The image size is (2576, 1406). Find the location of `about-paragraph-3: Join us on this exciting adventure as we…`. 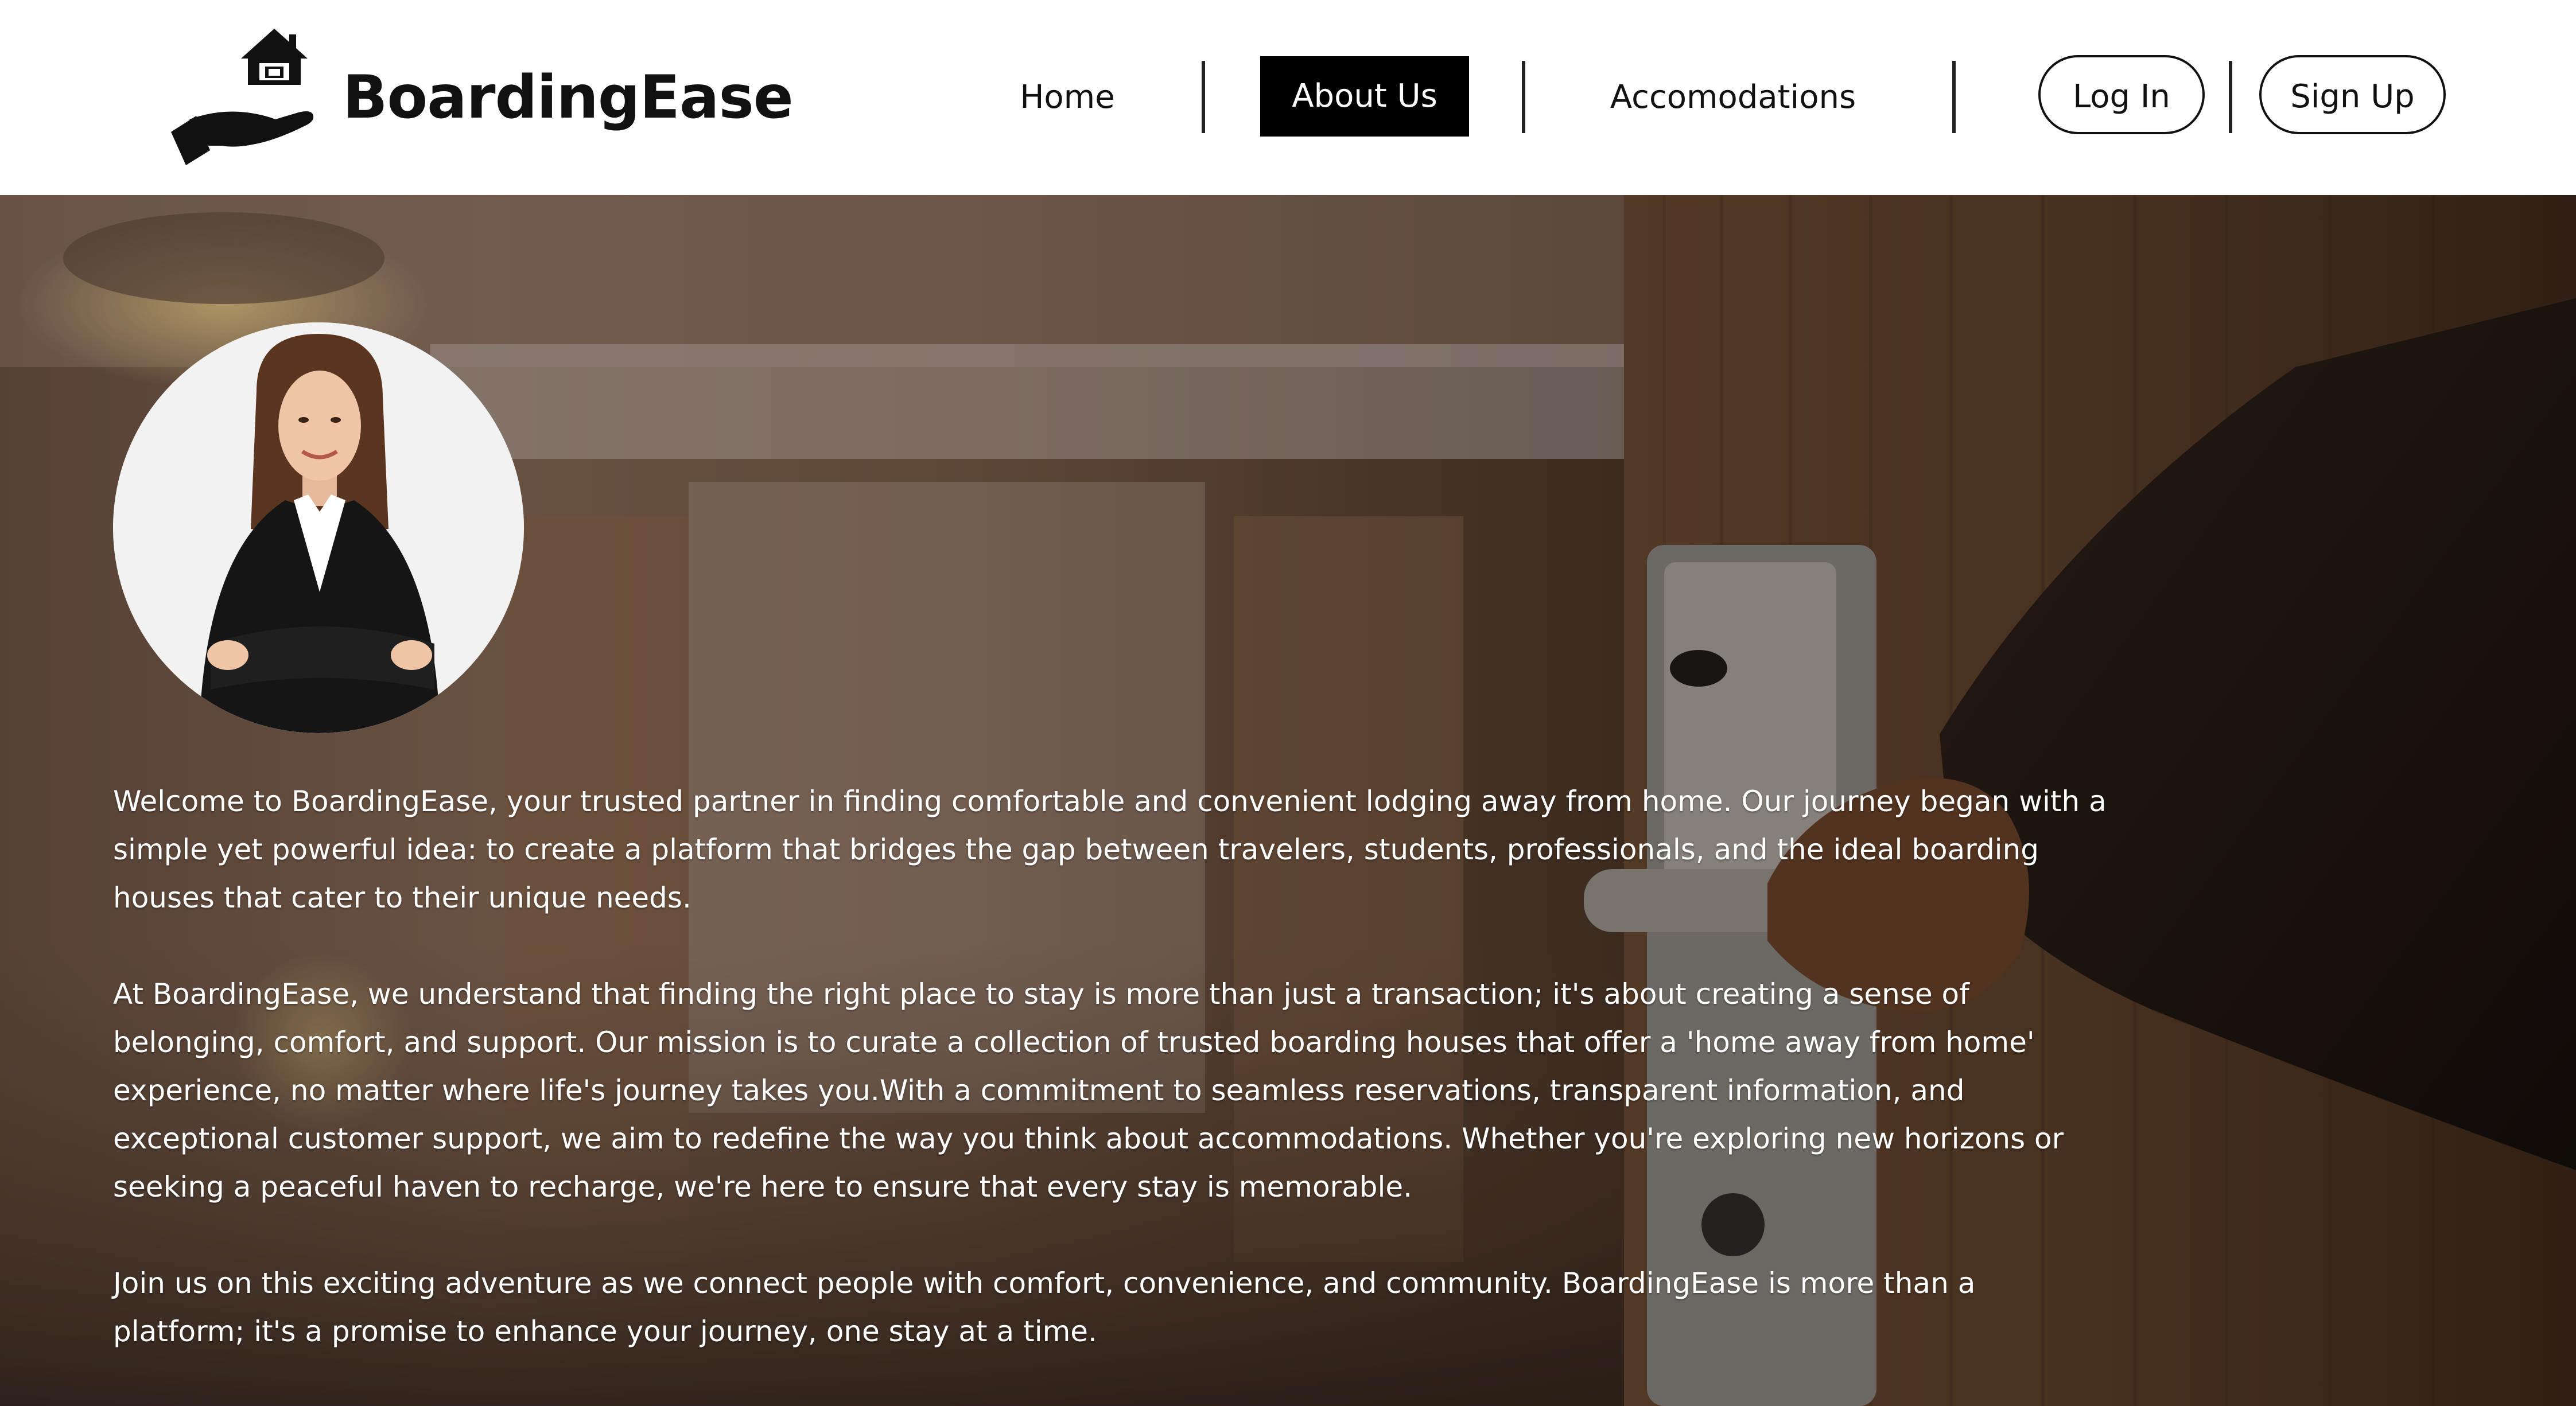

about-paragraph-3: Join us on this exciting adventure as we… is located at coordinates (1044, 1307).